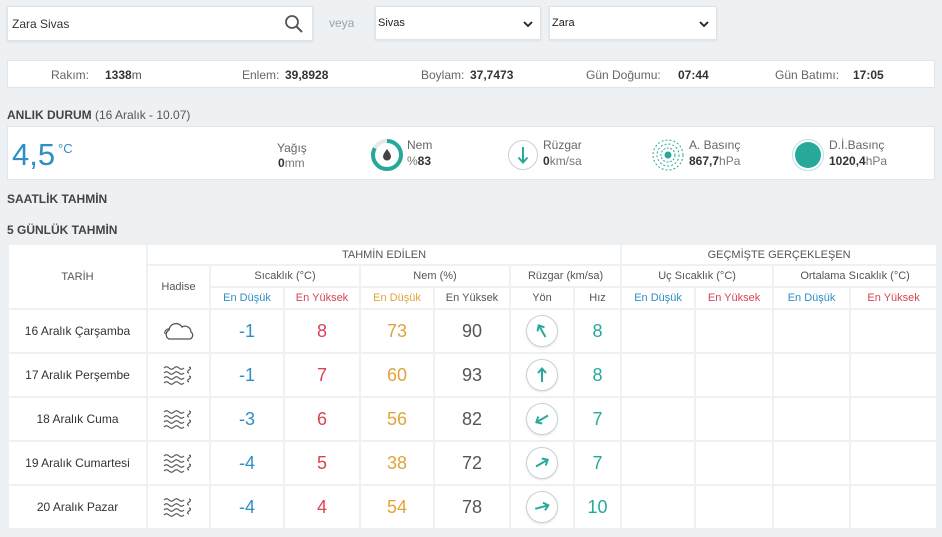 Image resolution: width=942 pixels, height=537 pixels. Describe the element at coordinates (397, 375) in the screenshot. I see `humidity-min-value: 60` at that location.